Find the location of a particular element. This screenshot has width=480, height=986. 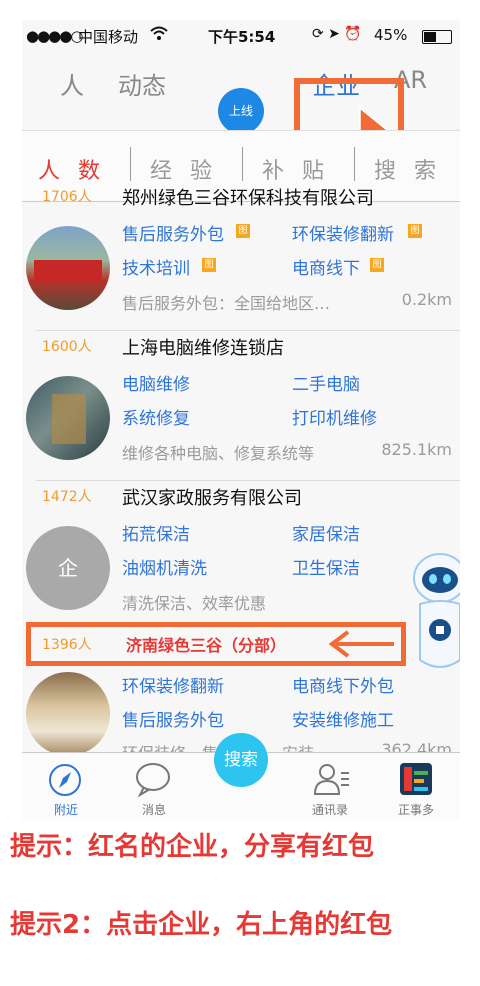

tab-label: 通讯录 is located at coordinates (329, 810).